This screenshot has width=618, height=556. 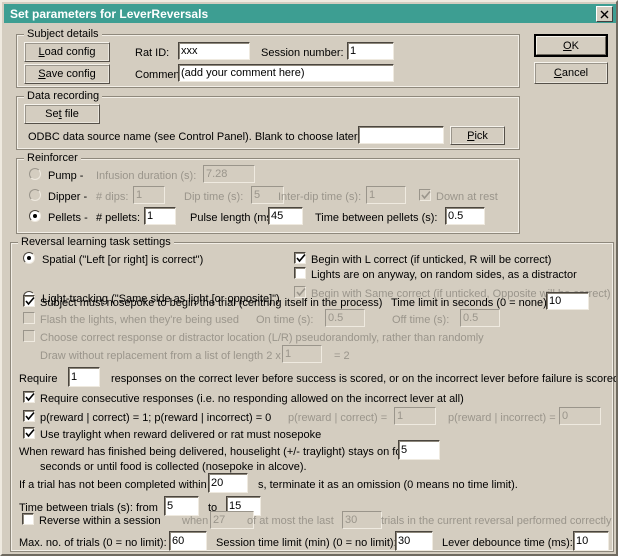 I want to click on num-pellets-input: 1, so click(x=160, y=216).